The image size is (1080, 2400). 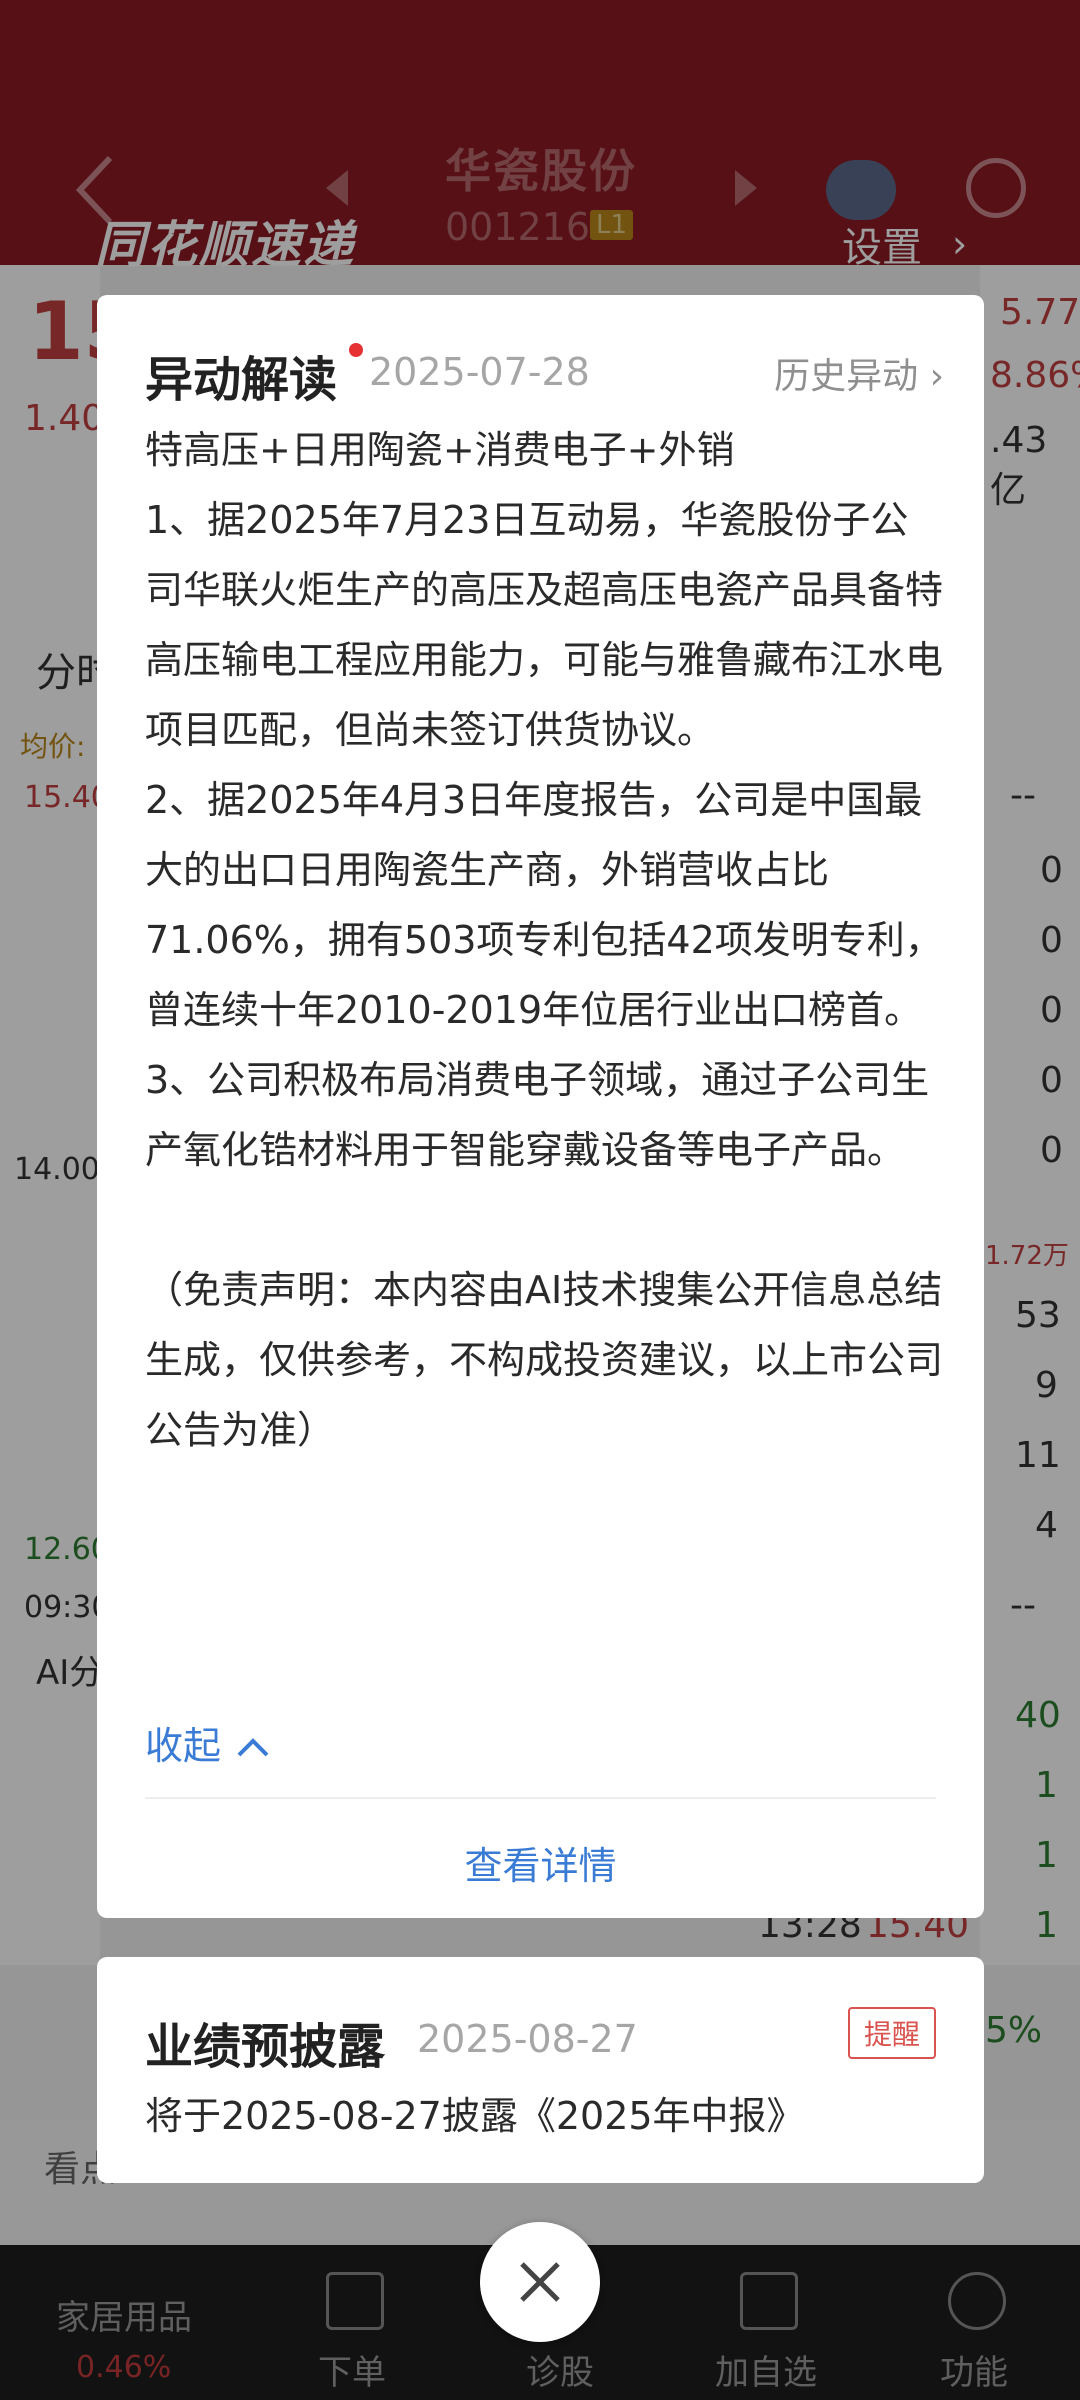 I want to click on forecast-date: 2025-08-27, so click(x=527, y=2039).